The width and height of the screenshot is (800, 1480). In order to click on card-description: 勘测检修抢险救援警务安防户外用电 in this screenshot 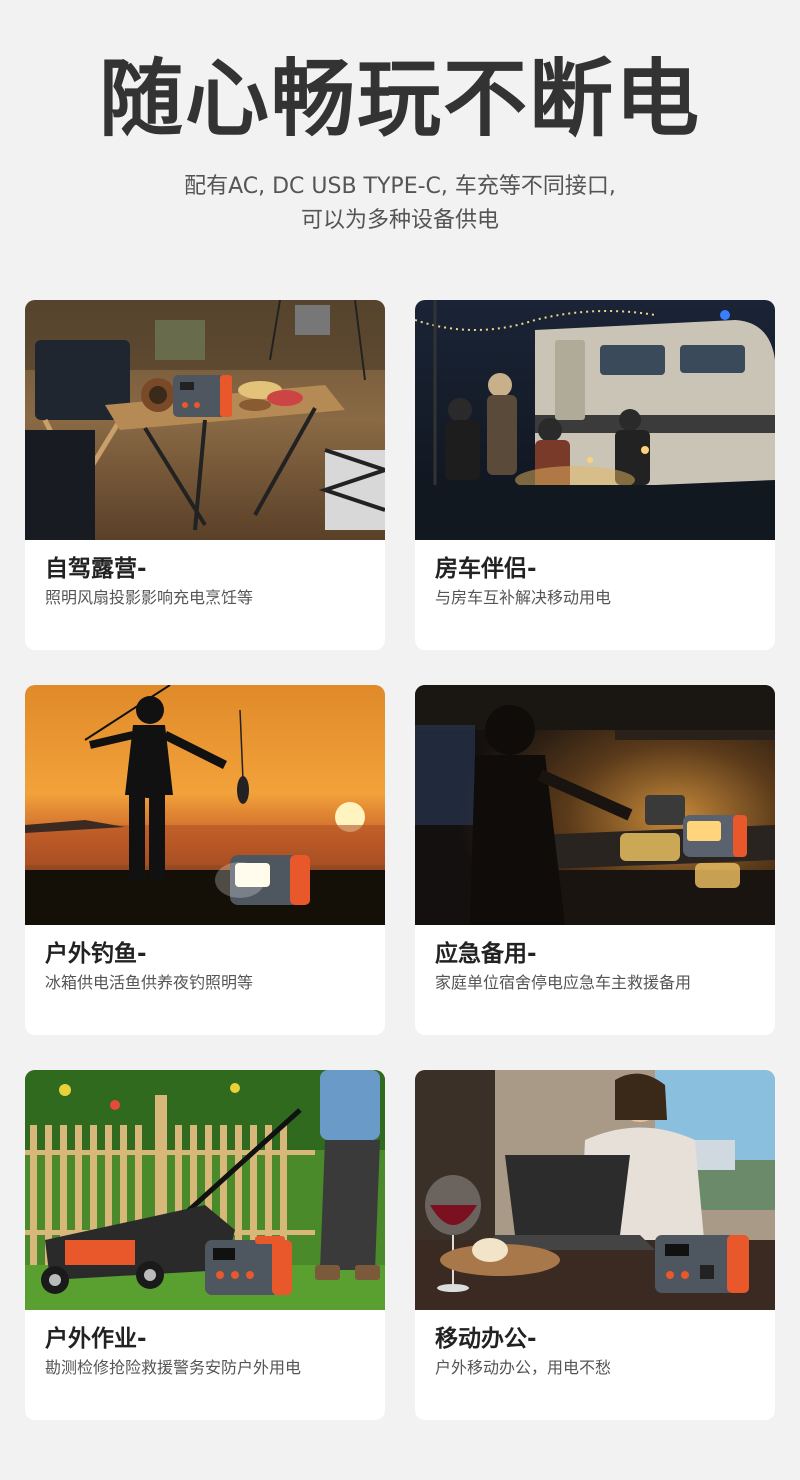, I will do `click(173, 1367)`.